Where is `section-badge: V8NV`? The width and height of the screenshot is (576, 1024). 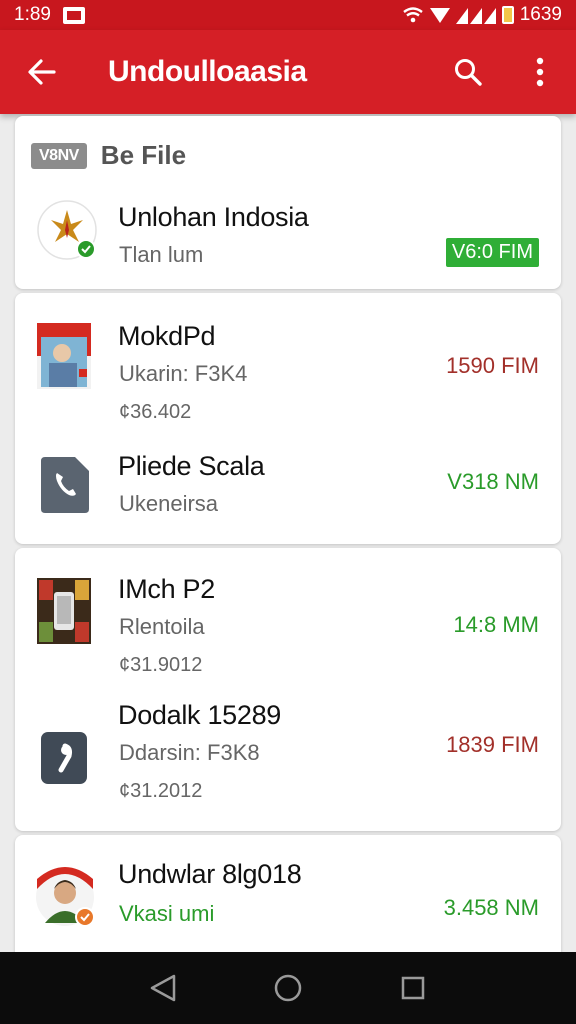 section-badge: V8NV is located at coordinates (59, 155).